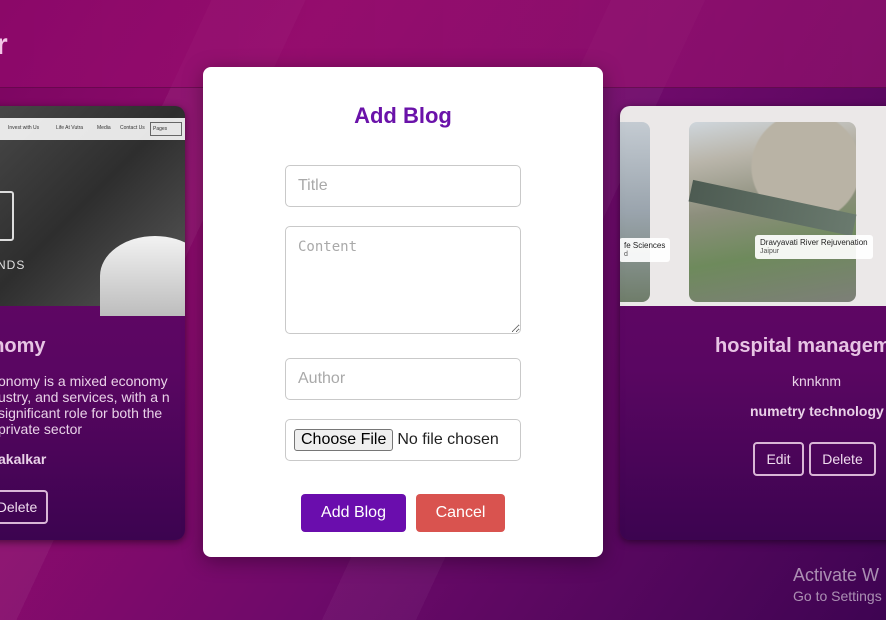  What do you see at coordinates (142, 276) in the screenshot?
I see `helmet-image` at bounding box center [142, 276].